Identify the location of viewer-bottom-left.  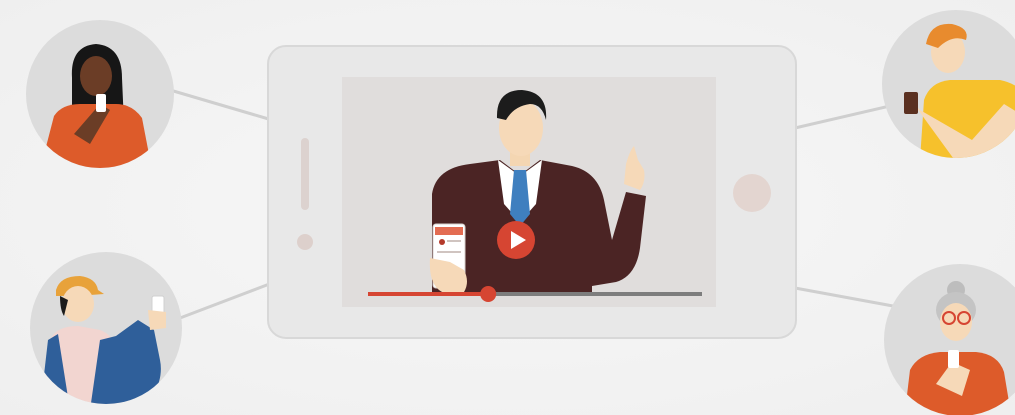
(106, 328).